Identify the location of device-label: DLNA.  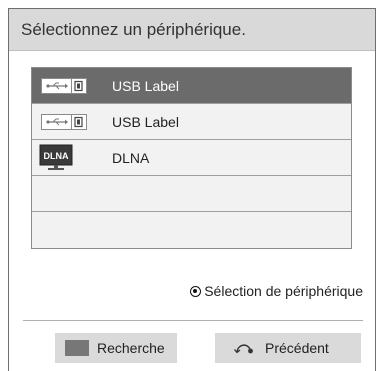
(131, 158).